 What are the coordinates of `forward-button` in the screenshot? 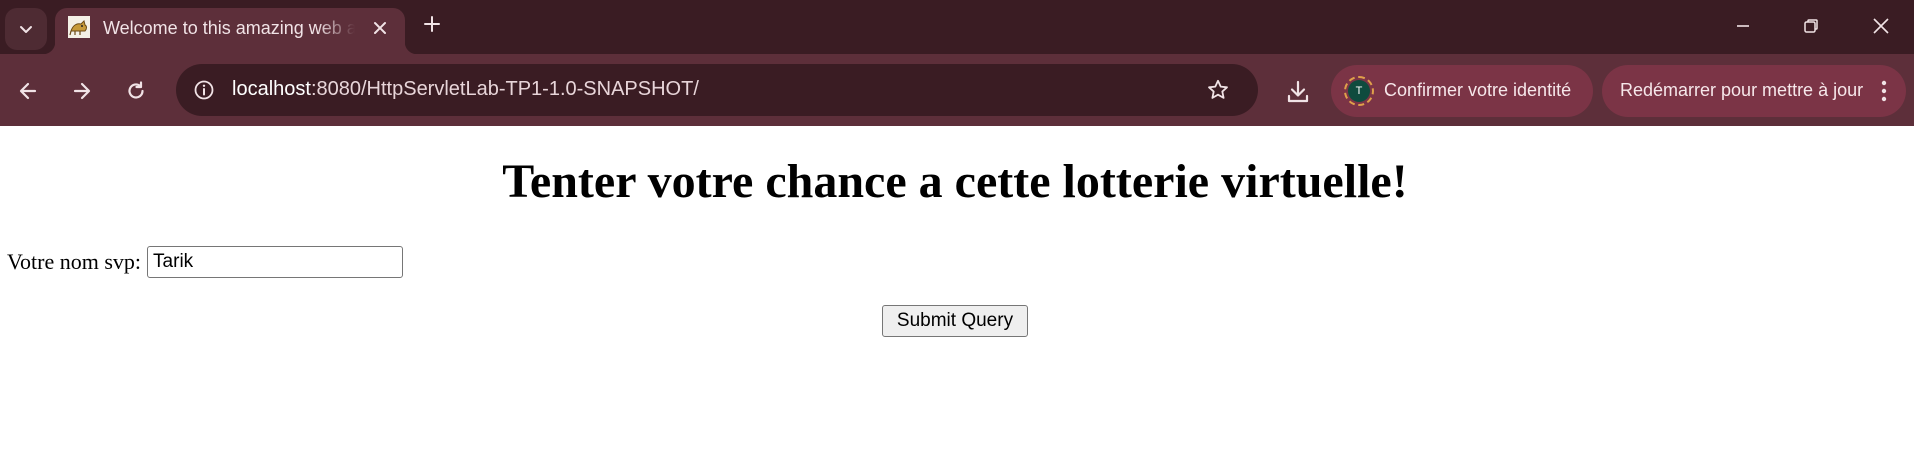 It's located at (82, 91).